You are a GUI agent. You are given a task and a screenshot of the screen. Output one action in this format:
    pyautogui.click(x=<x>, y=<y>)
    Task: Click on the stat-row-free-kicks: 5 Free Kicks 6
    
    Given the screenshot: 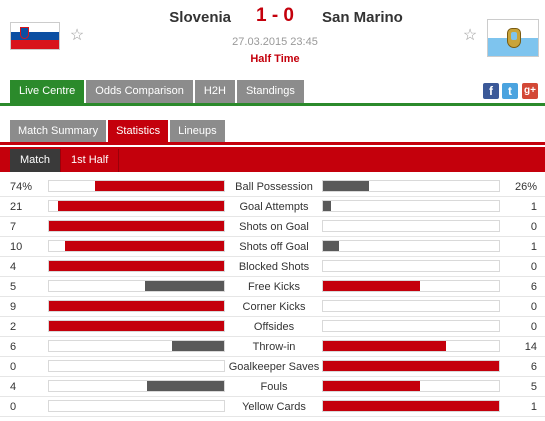 What is the action you would take?
    pyautogui.click(x=272, y=287)
    